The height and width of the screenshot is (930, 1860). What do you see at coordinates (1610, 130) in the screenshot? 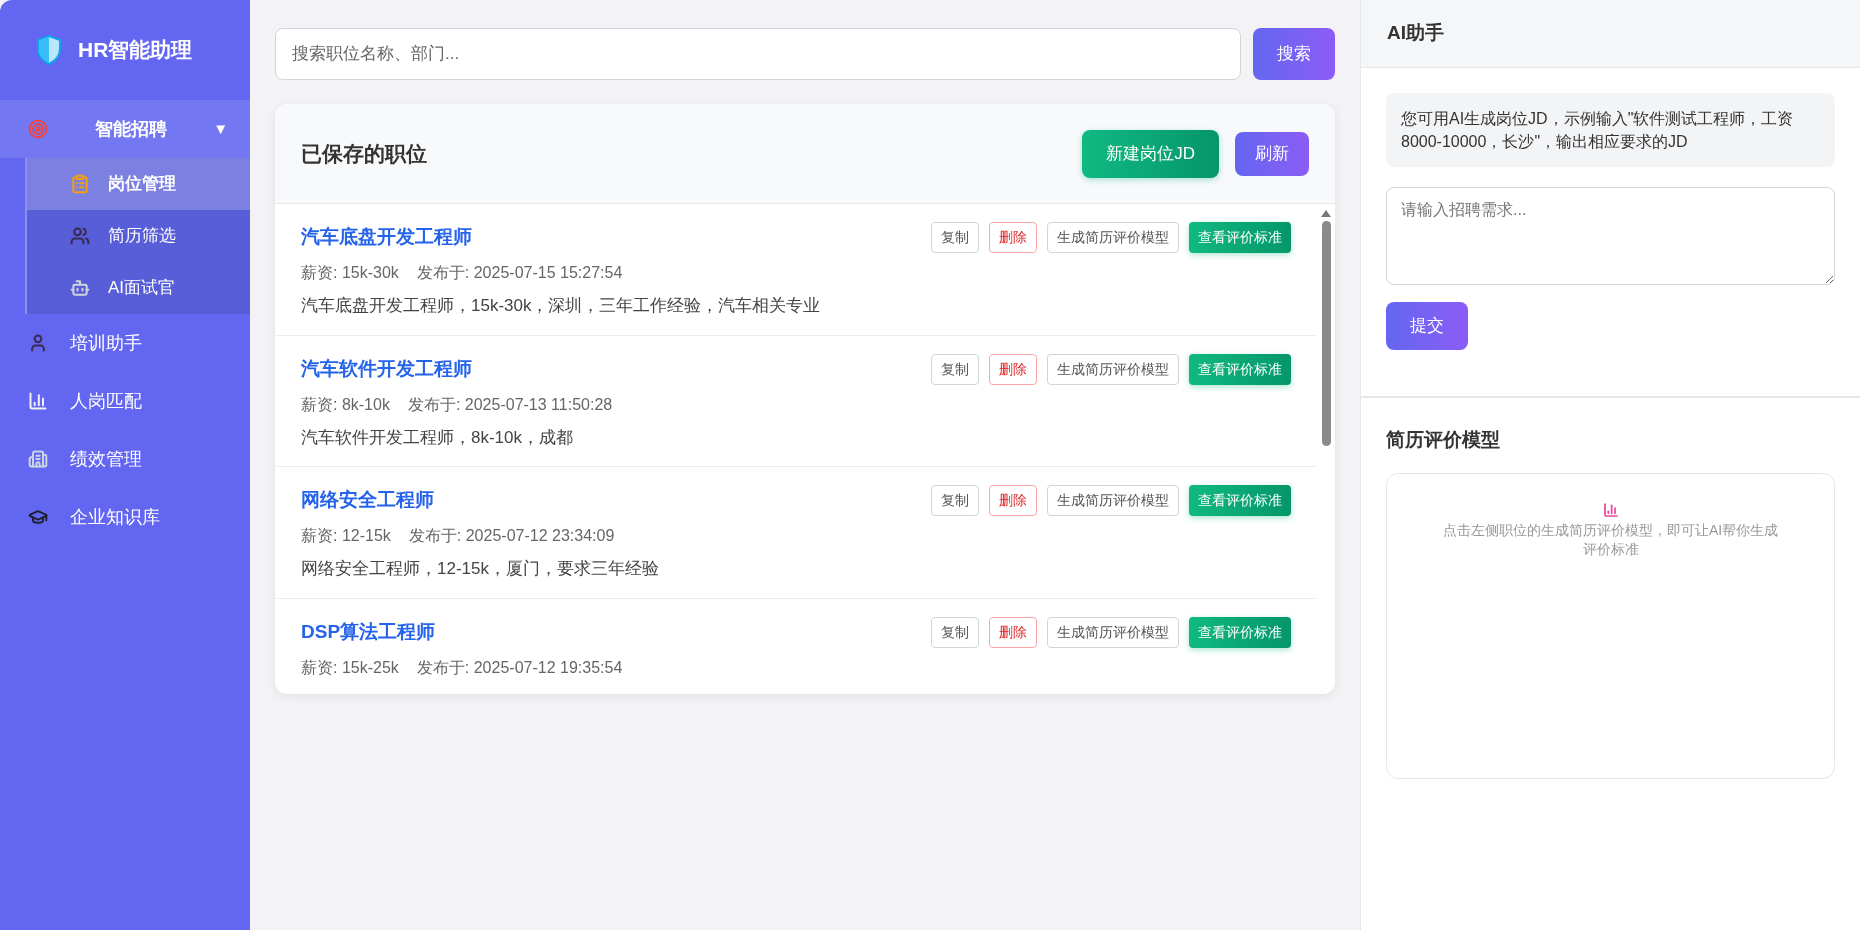
I see `hint-message: 您可用AI生成岗位JD，示例输入"软件测试工程师，工资8000-10000，长沙"，输出相应要求的JD` at bounding box center [1610, 130].